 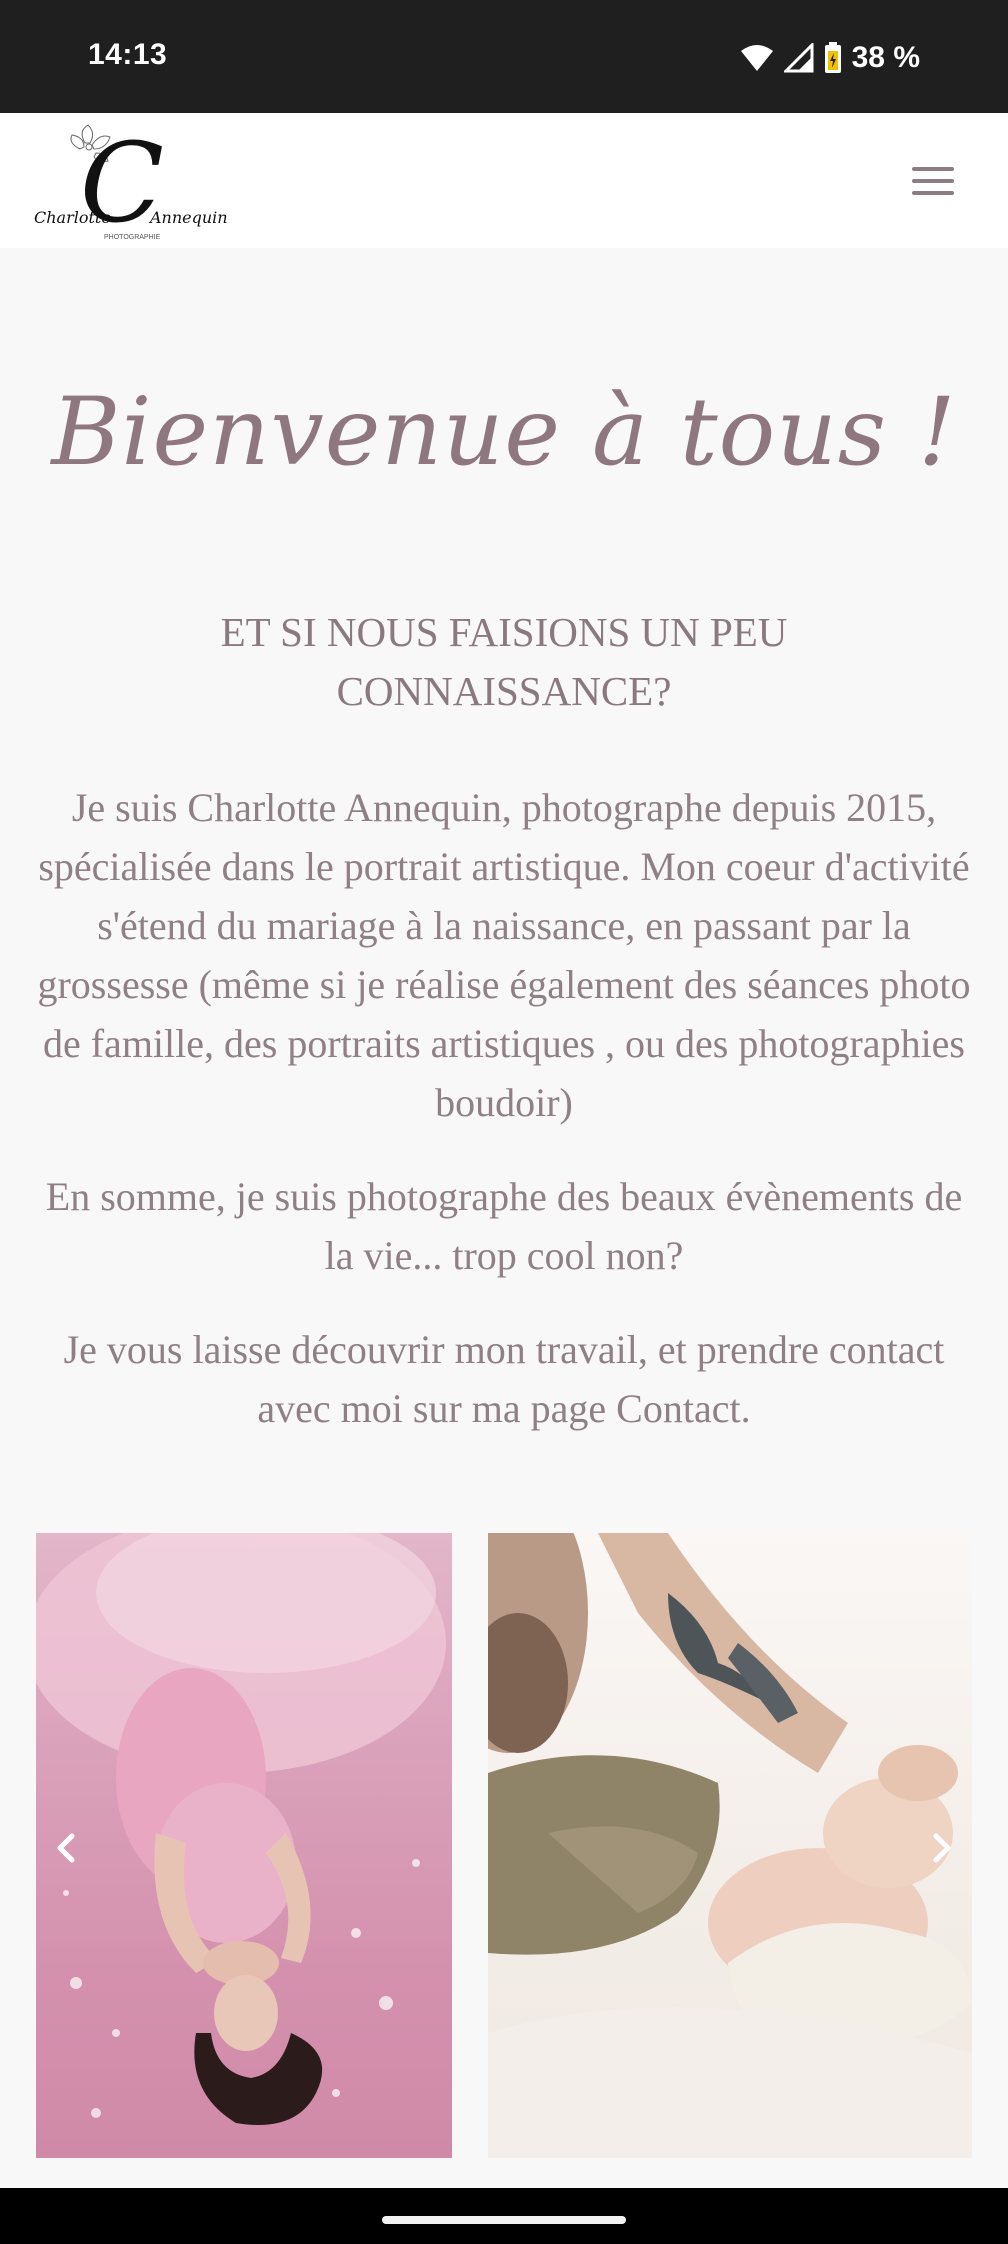 I want to click on status-icons: 38 %, so click(x=830, y=58).